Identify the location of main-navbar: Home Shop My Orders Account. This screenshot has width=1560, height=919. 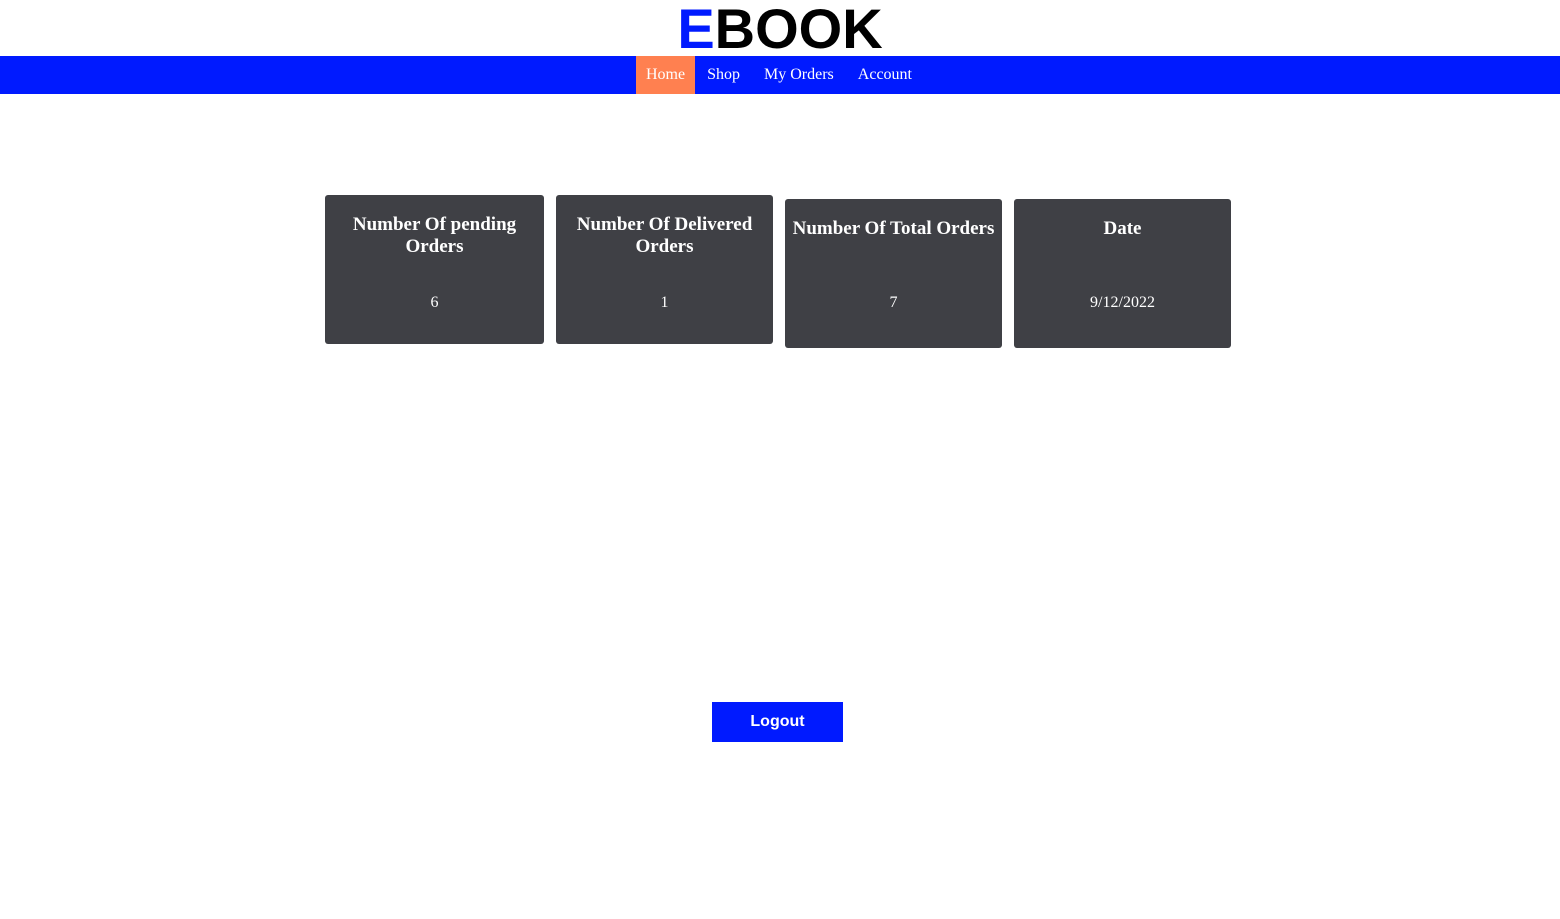
(780, 75).